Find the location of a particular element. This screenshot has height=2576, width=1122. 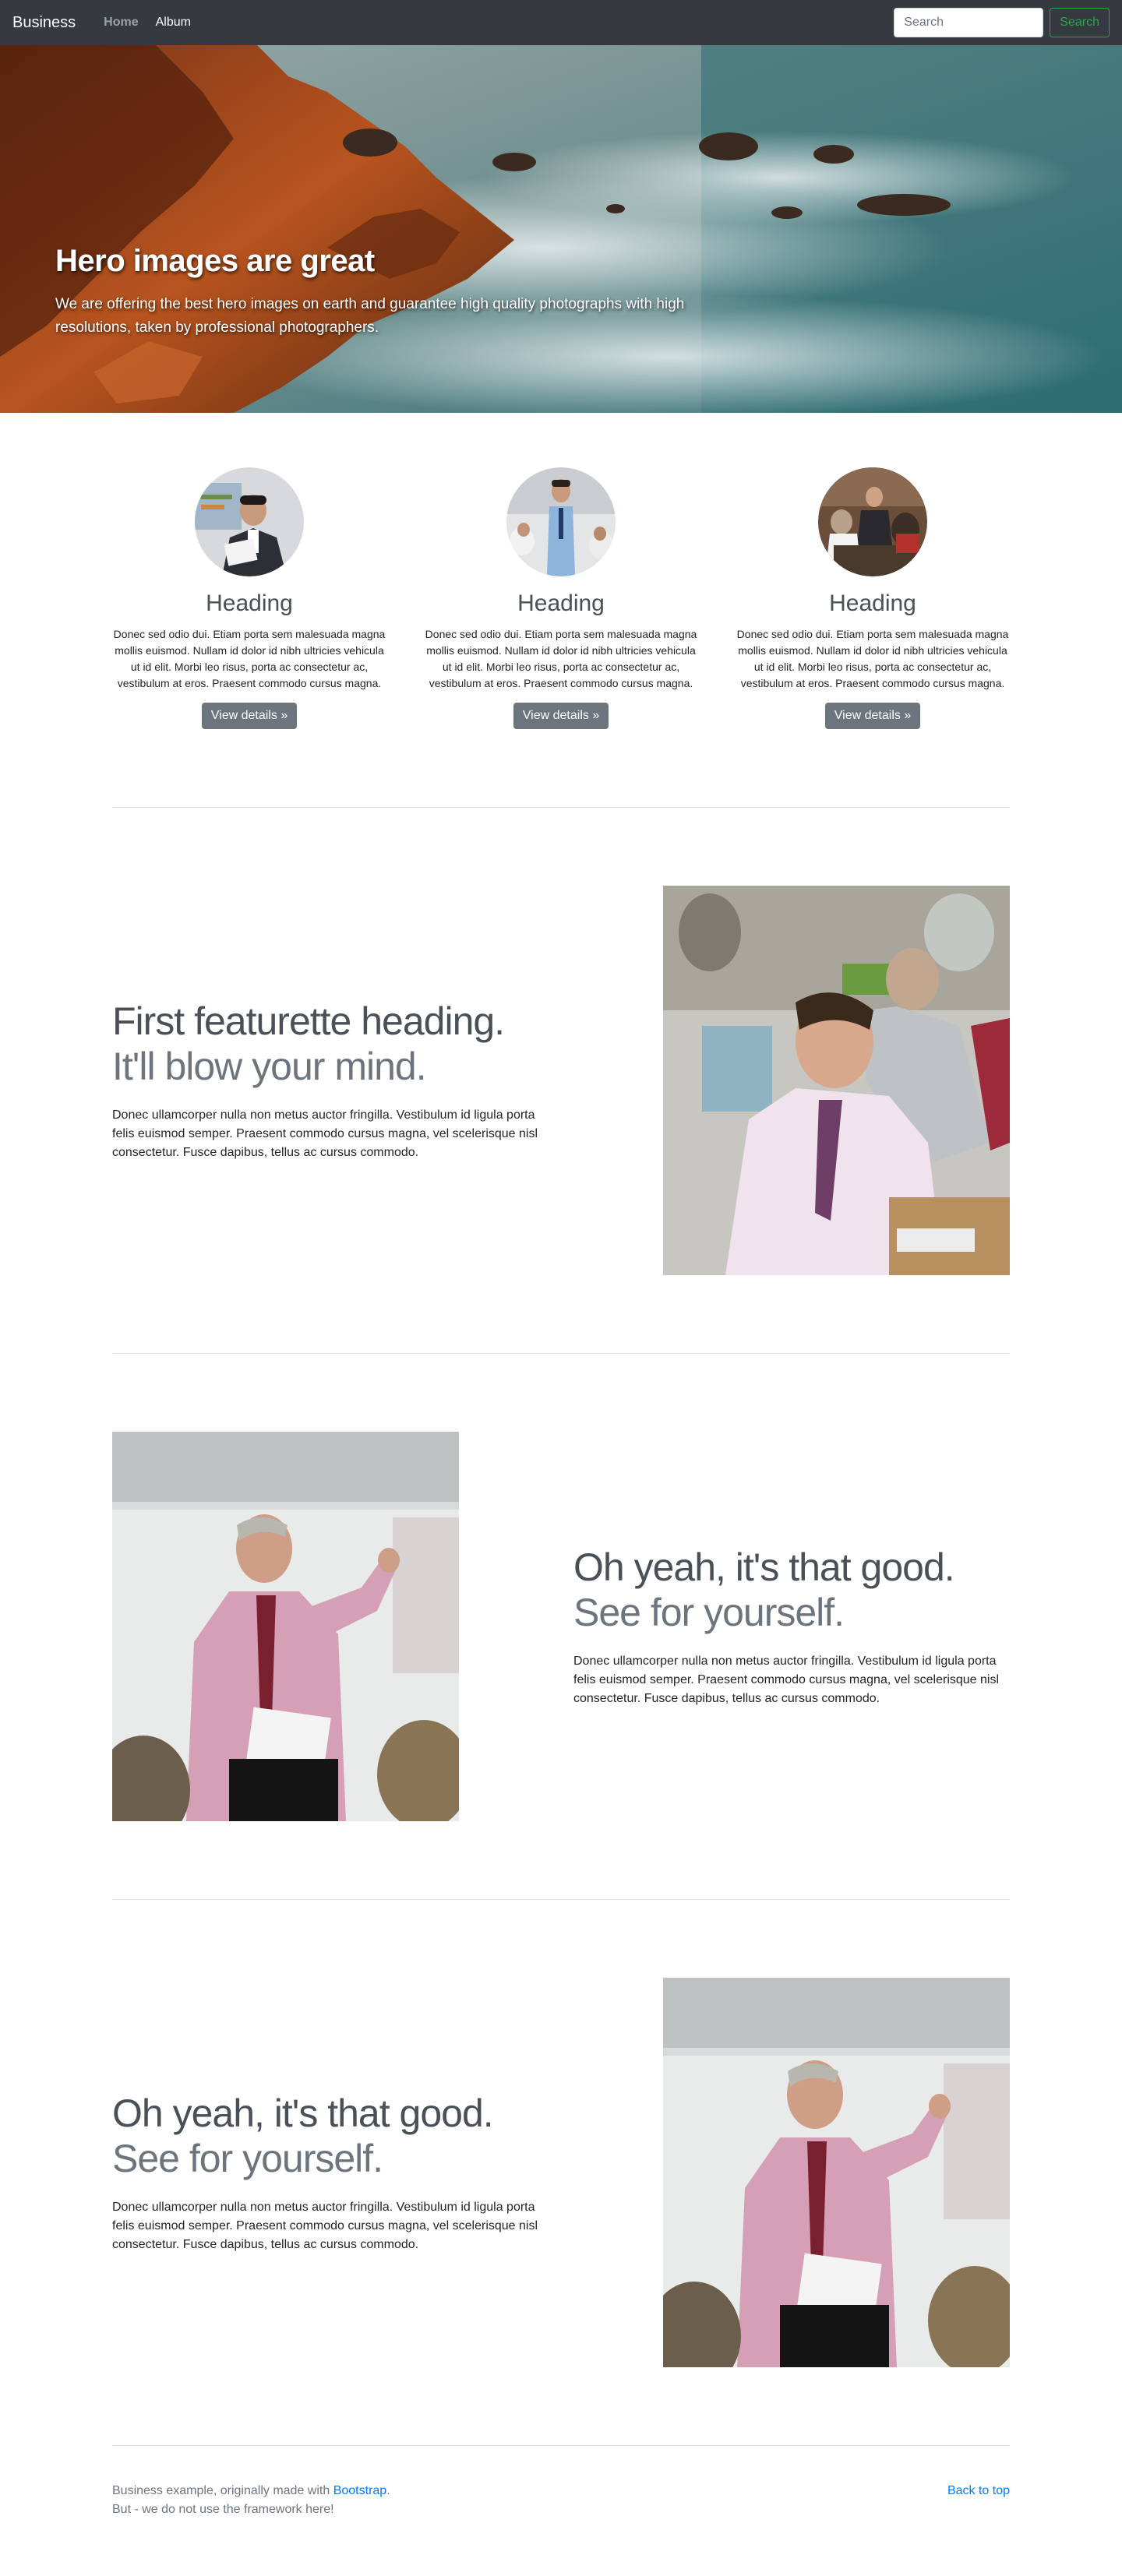

search-input is located at coordinates (969, 22).